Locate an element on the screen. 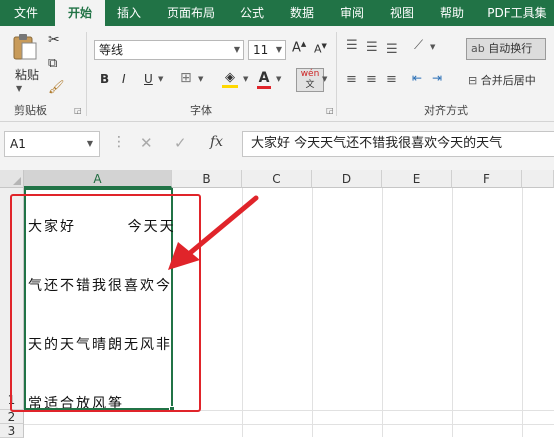 The height and width of the screenshot is (438, 554). align-right-icon: ≡ is located at coordinates (391, 79).